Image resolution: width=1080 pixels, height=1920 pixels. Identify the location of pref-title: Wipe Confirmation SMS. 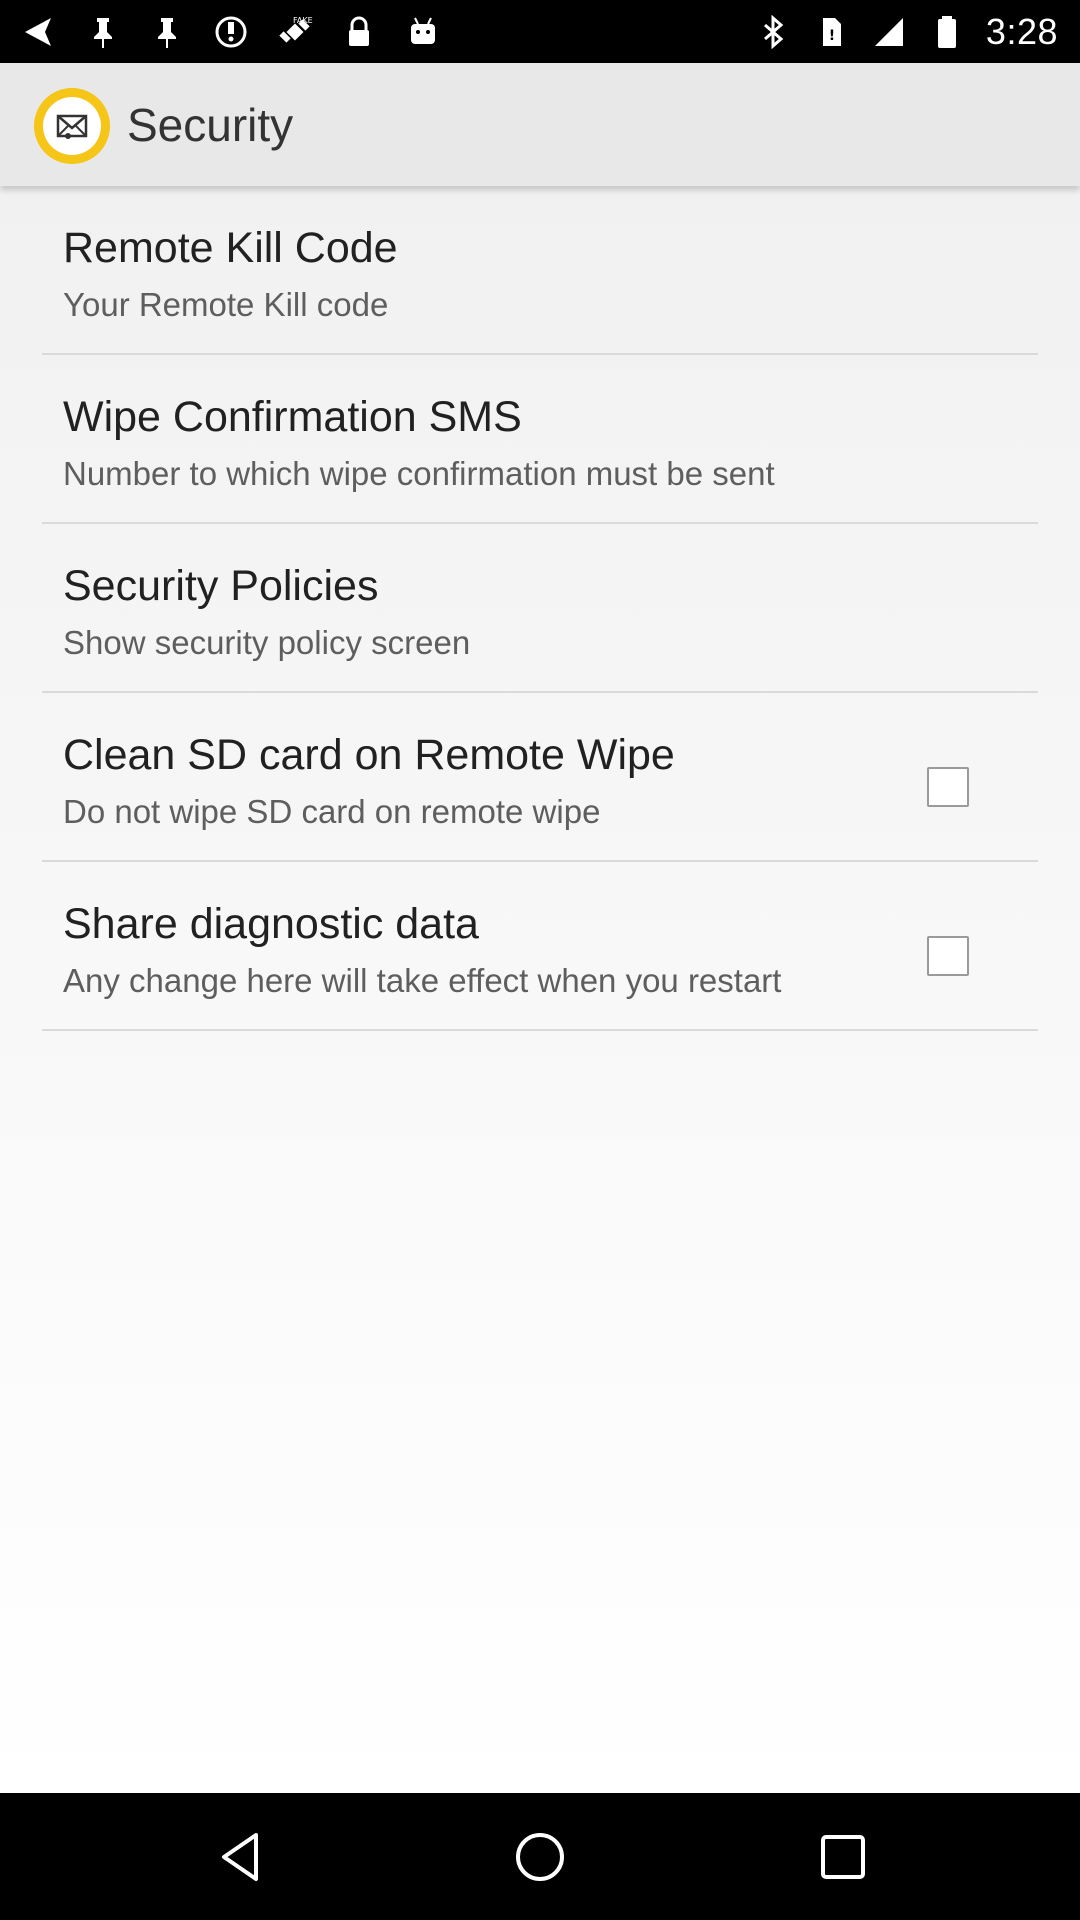
(292, 417).